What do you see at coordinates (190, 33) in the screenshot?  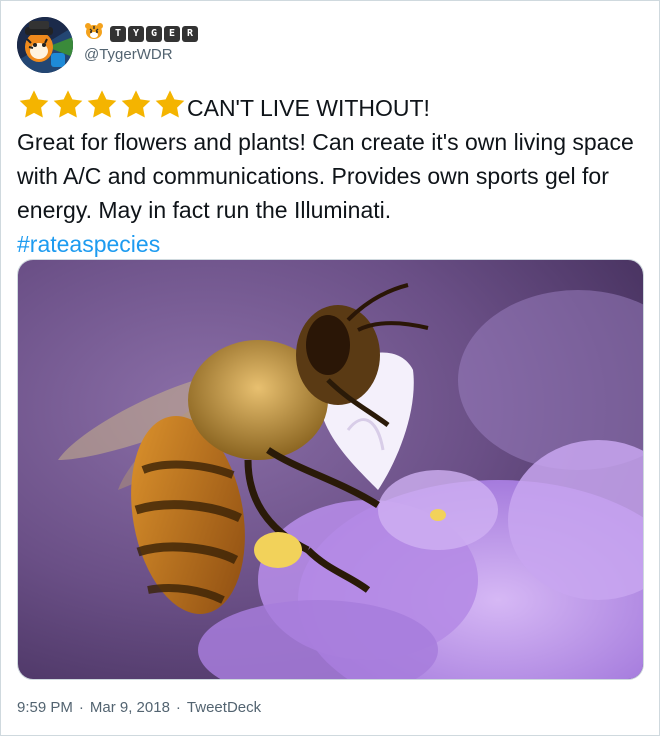 I see `name-letter: R` at bounding box center [190, 33].